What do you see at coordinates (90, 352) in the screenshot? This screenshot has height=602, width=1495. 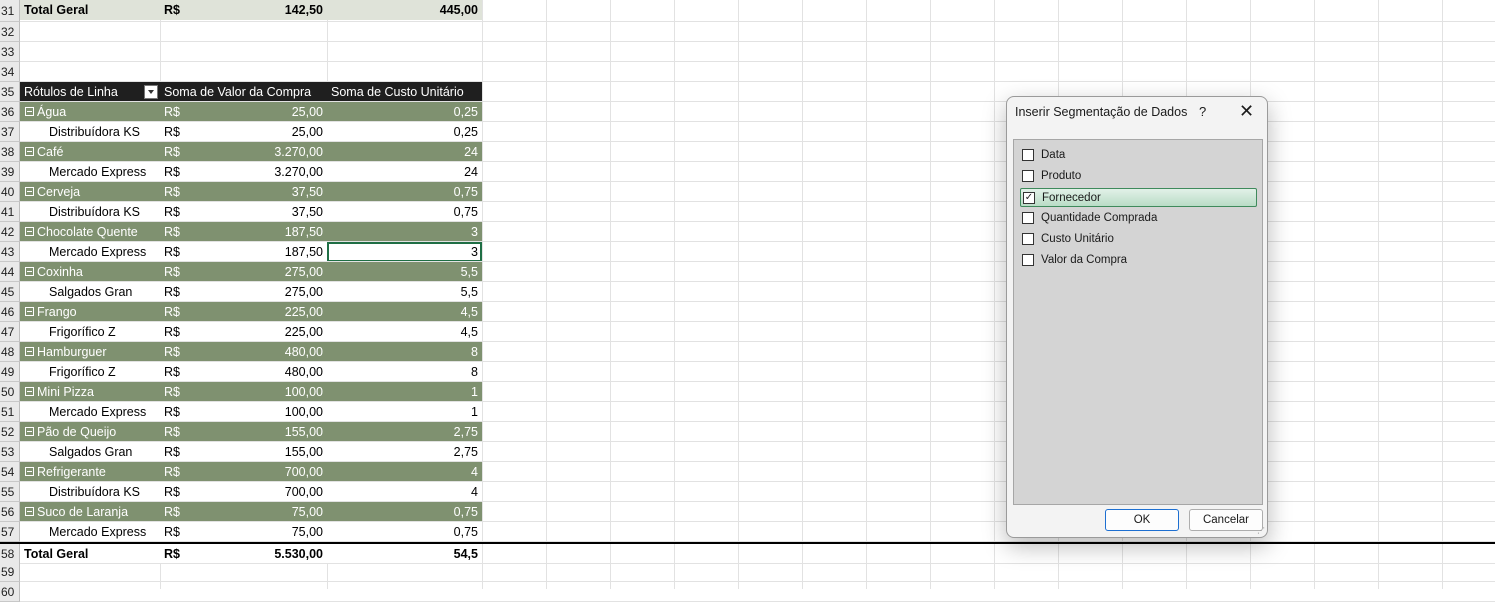 I see `category-label: Hamburguer` at bounding box center [90, 352].